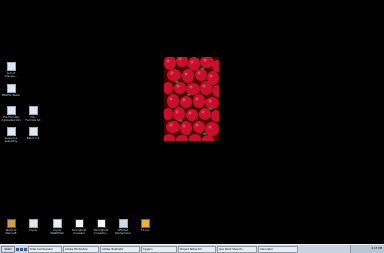 The width and height of the screenshot is (384, 253). I want to click on show-desktop-icon, so click(17, 249).